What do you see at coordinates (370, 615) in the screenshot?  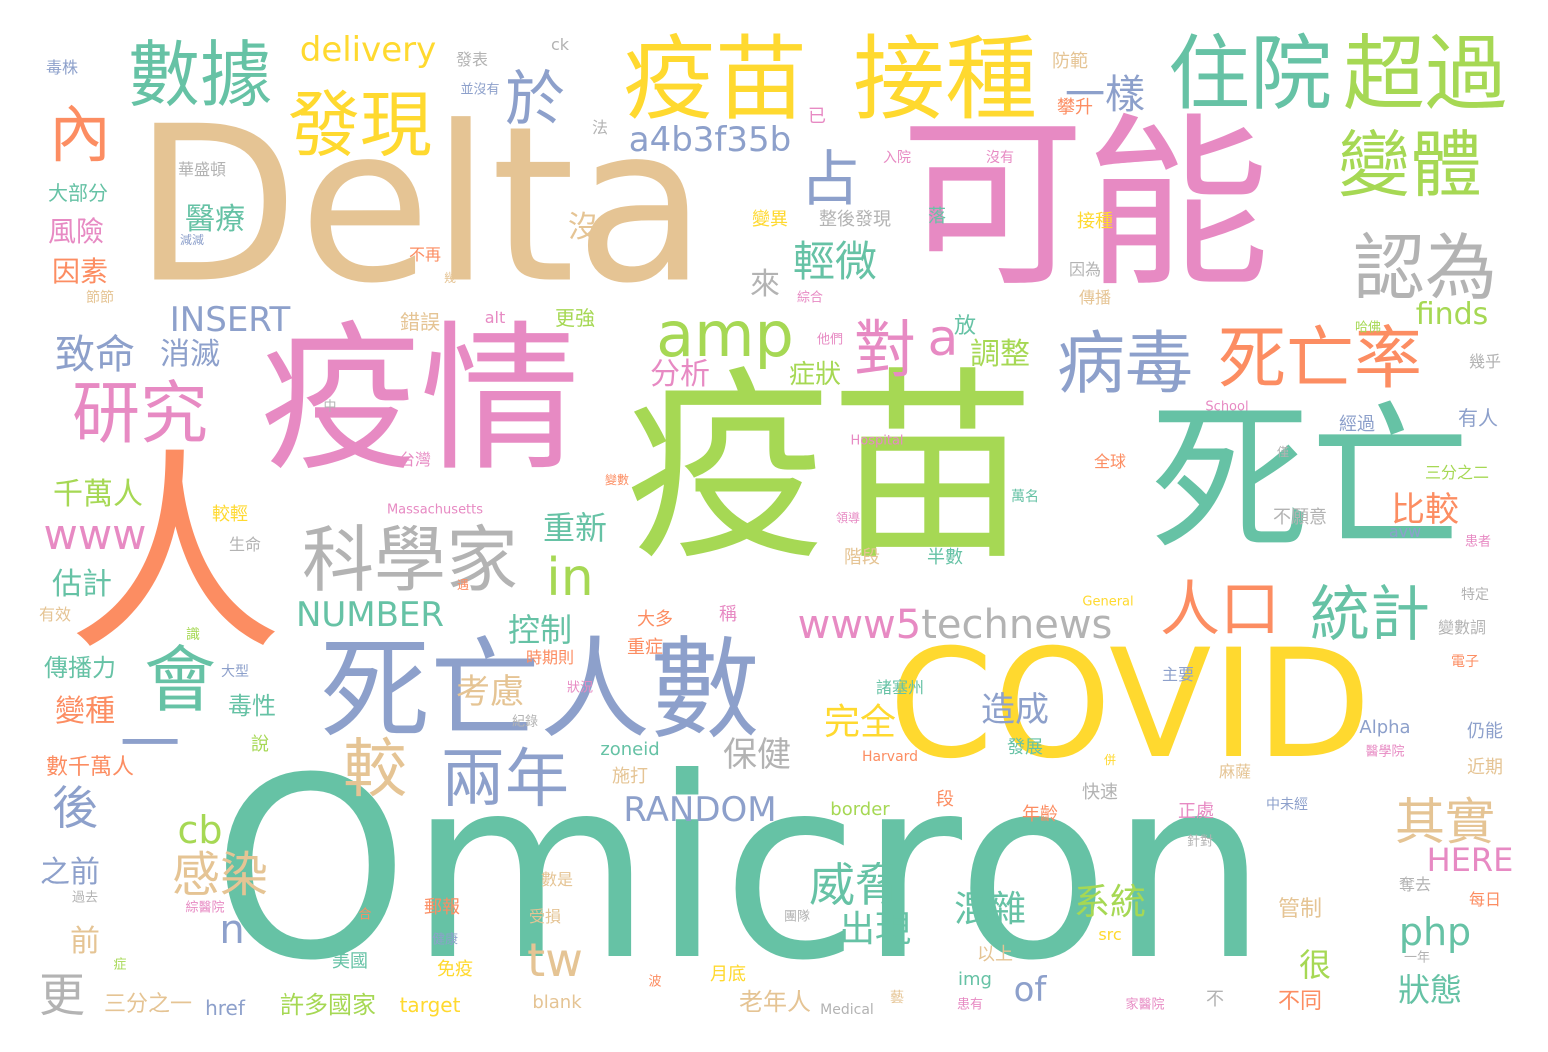 I see `word-number: NUMBER` at bounding box center [370, 615].